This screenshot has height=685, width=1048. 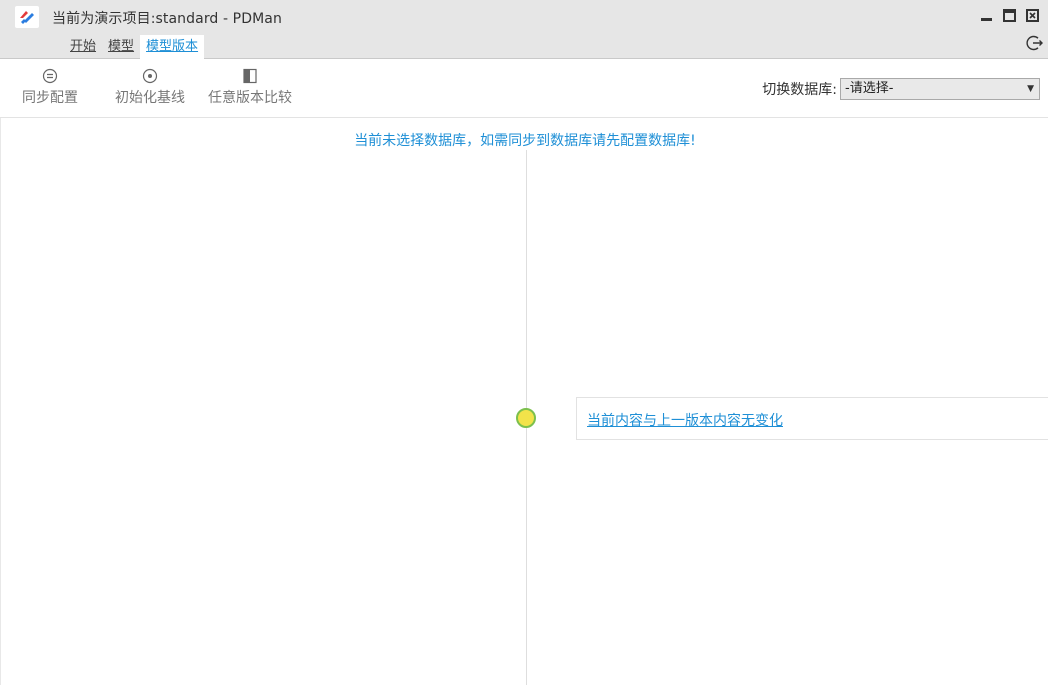 I want to click on menu-tabs: 开始 模型 模型版本, so click(x=134, y=47).